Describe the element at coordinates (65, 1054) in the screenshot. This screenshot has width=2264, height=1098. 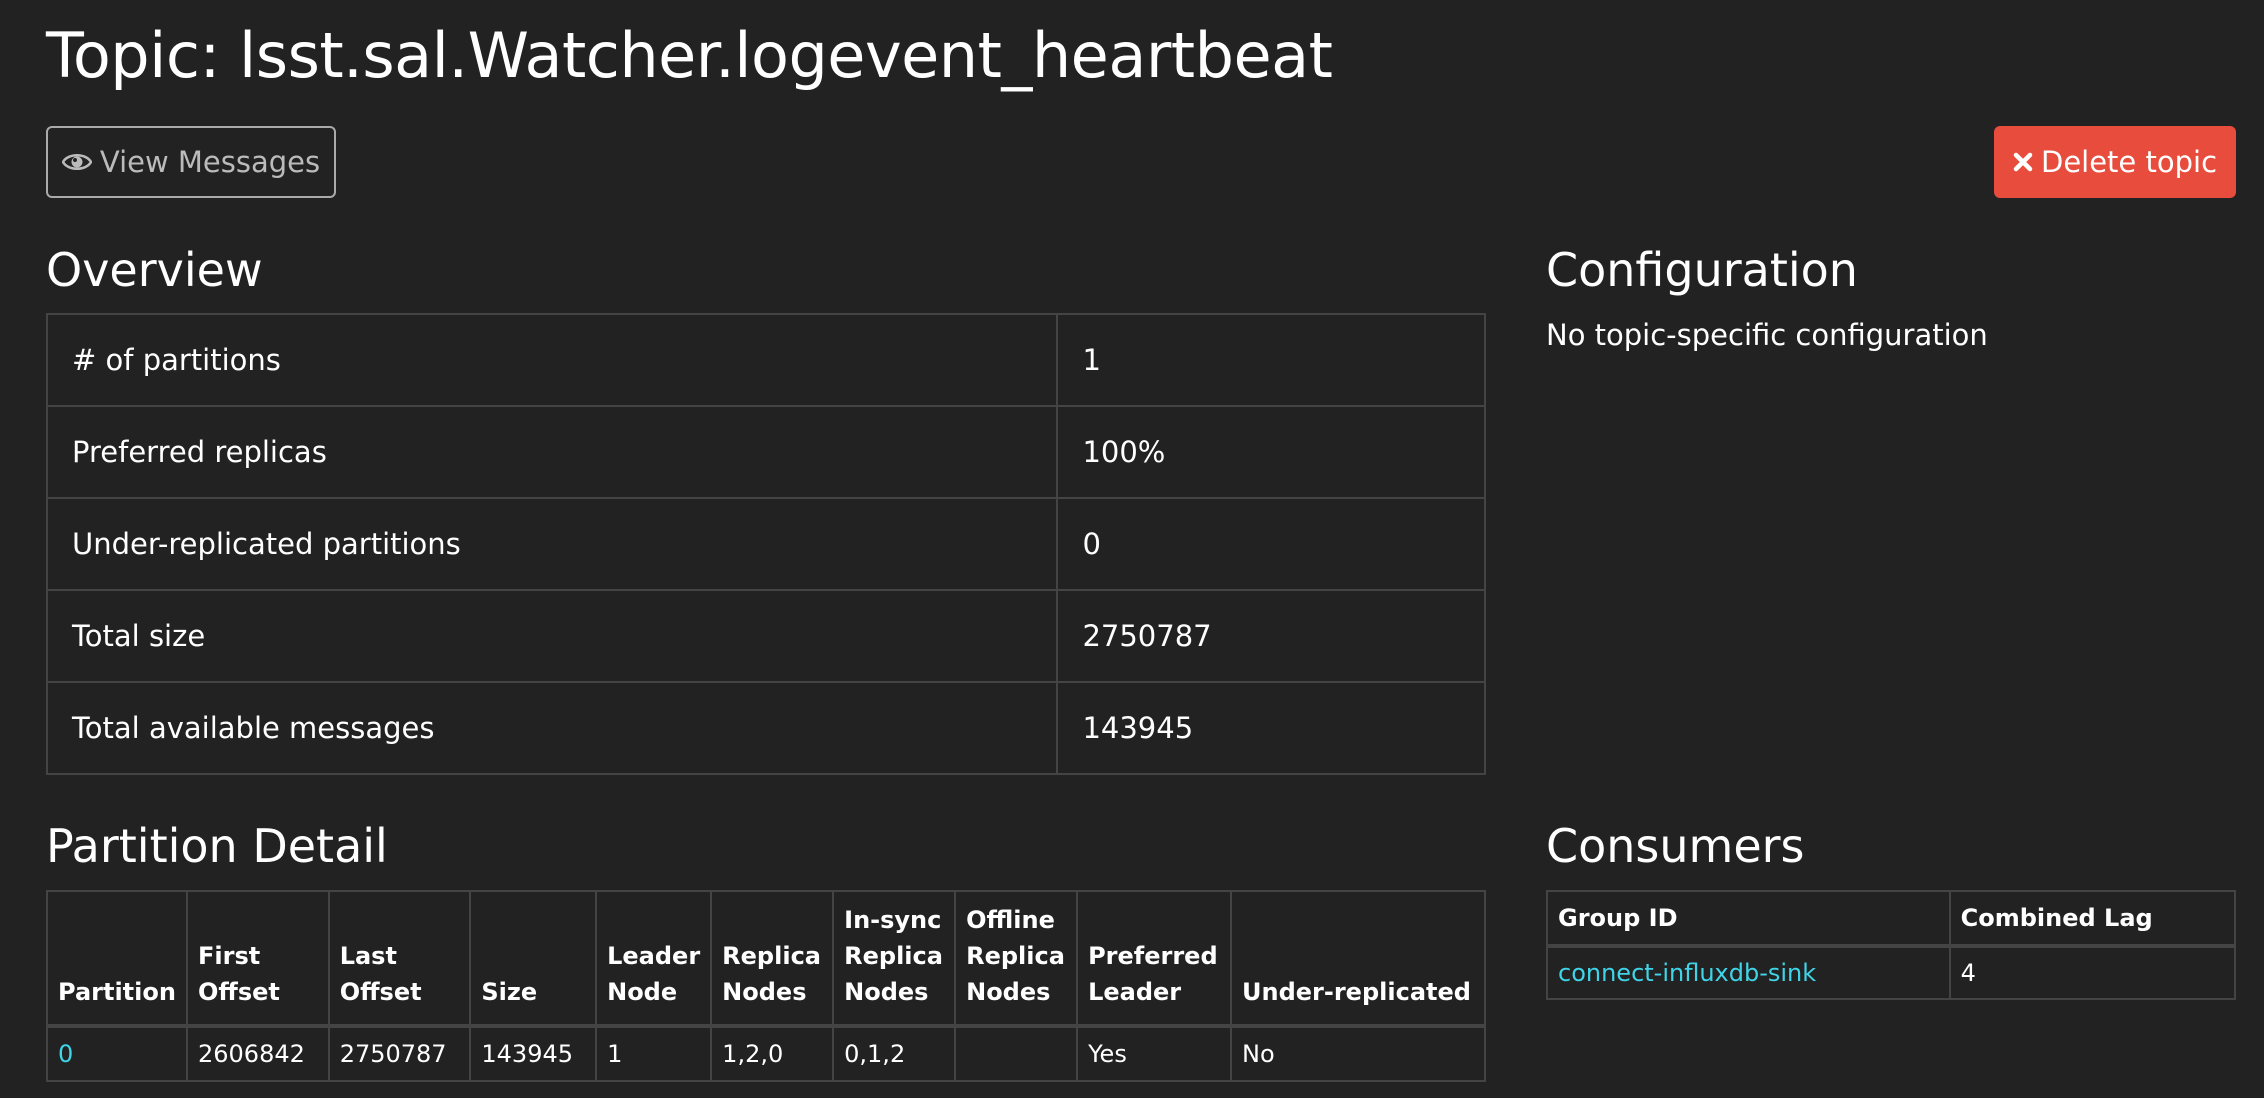
I see `partition-link: 0` at that location.